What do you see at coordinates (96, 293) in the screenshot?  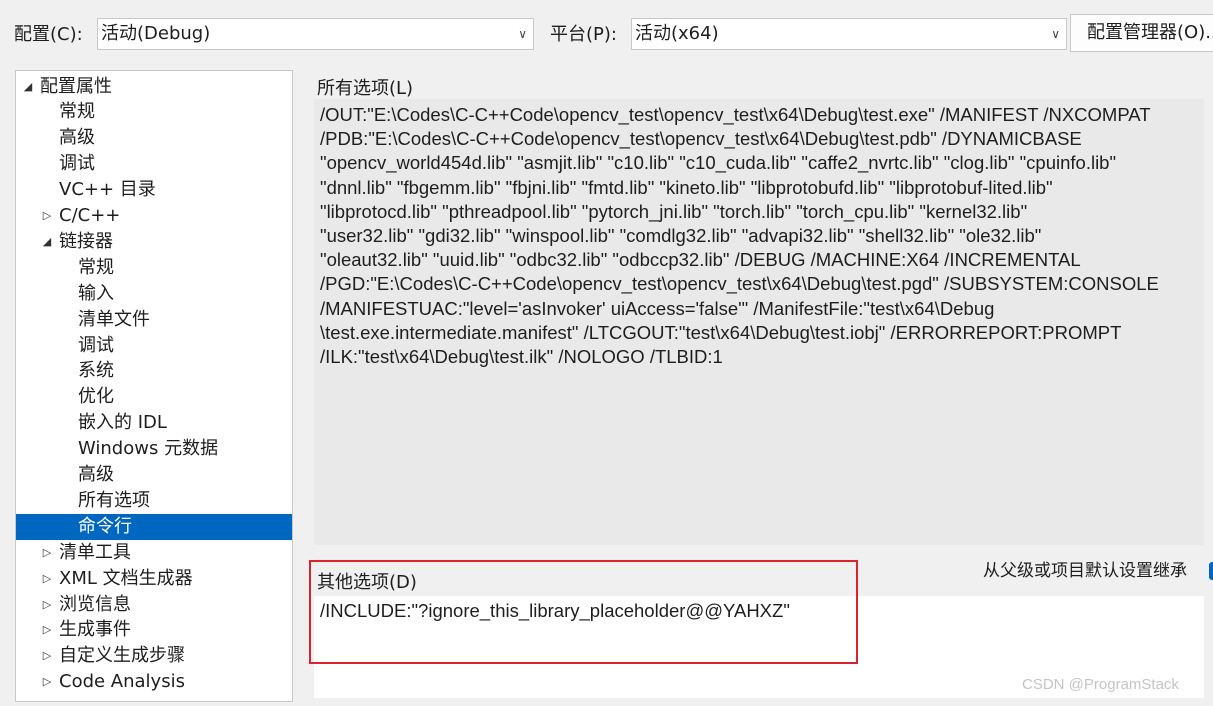 I see `tree-item-label: 输入` at bounding box center [96, 293].